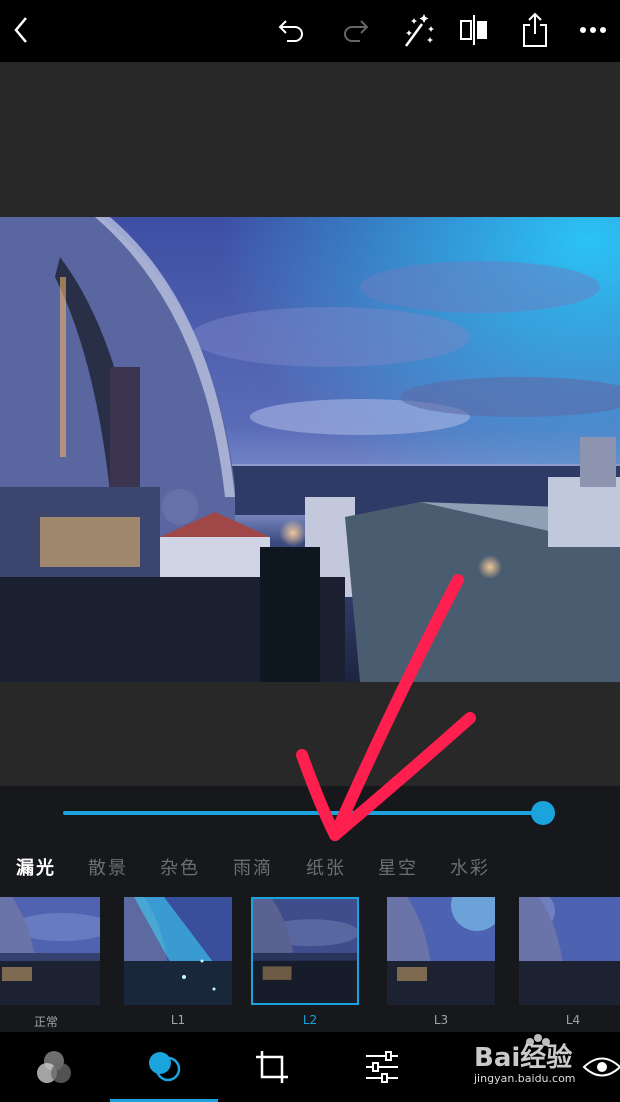  Describe the element at coordinates (573, 1020) in the screenshot. I see `preset-label: L4` at that location.